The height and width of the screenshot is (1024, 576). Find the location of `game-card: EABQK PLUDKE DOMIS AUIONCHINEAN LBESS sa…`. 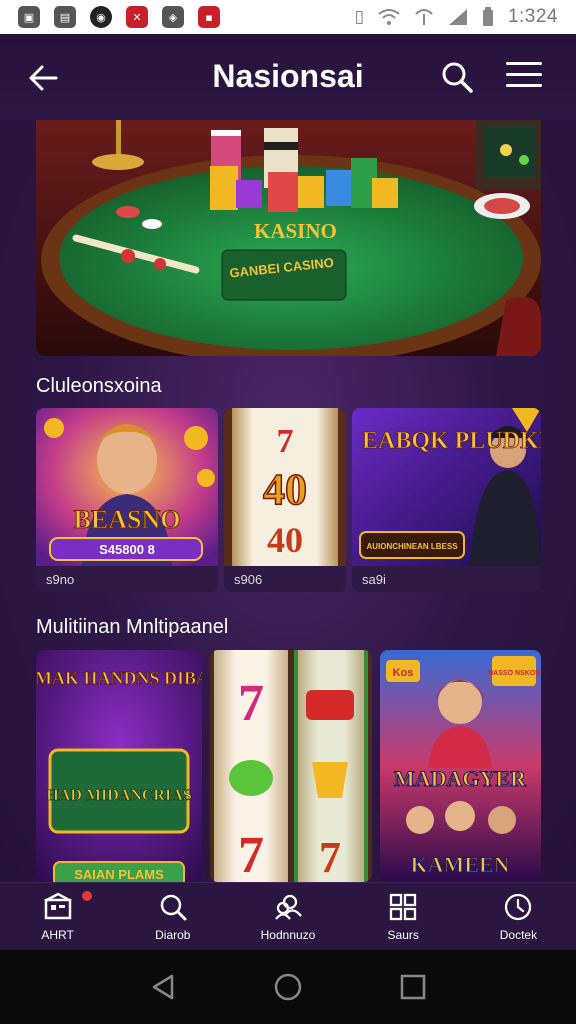

game-card: EABQK PLUDKE DOMIS AUIONCHINEAN LBESS sa… is located at coordinates (446, 500).